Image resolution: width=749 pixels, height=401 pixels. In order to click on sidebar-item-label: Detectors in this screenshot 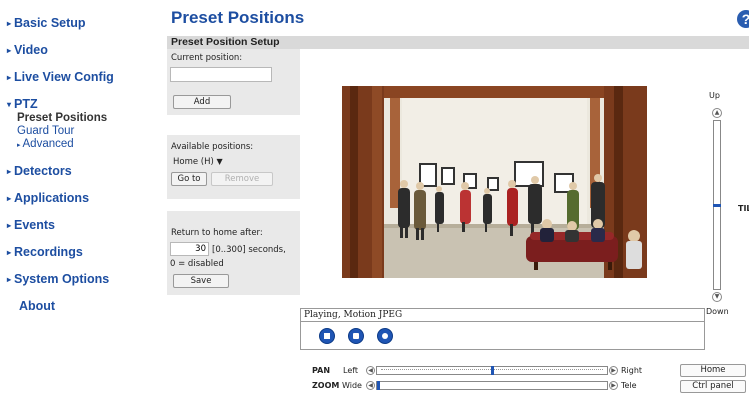, I will do `click(43, 171)`.